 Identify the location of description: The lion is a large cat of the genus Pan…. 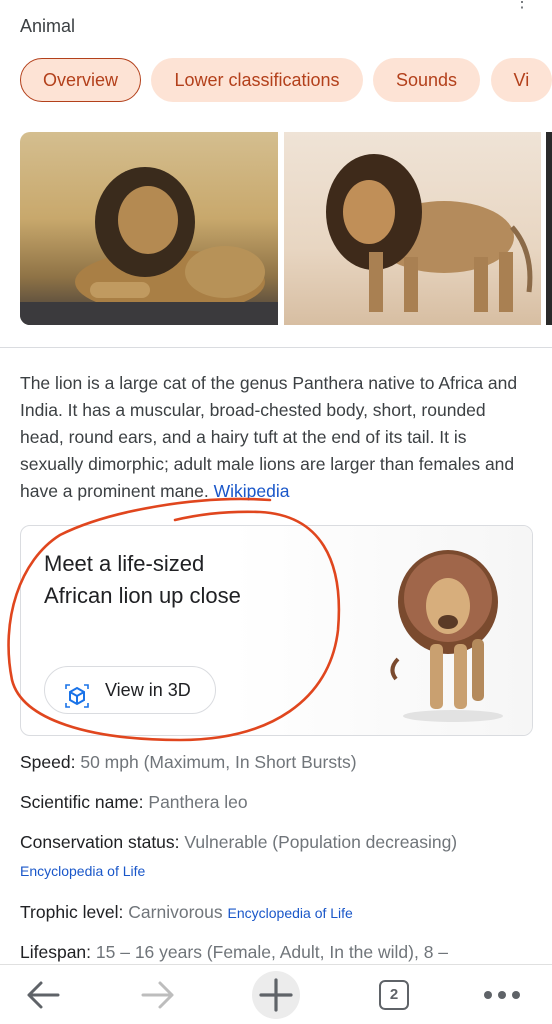
(276, 437).